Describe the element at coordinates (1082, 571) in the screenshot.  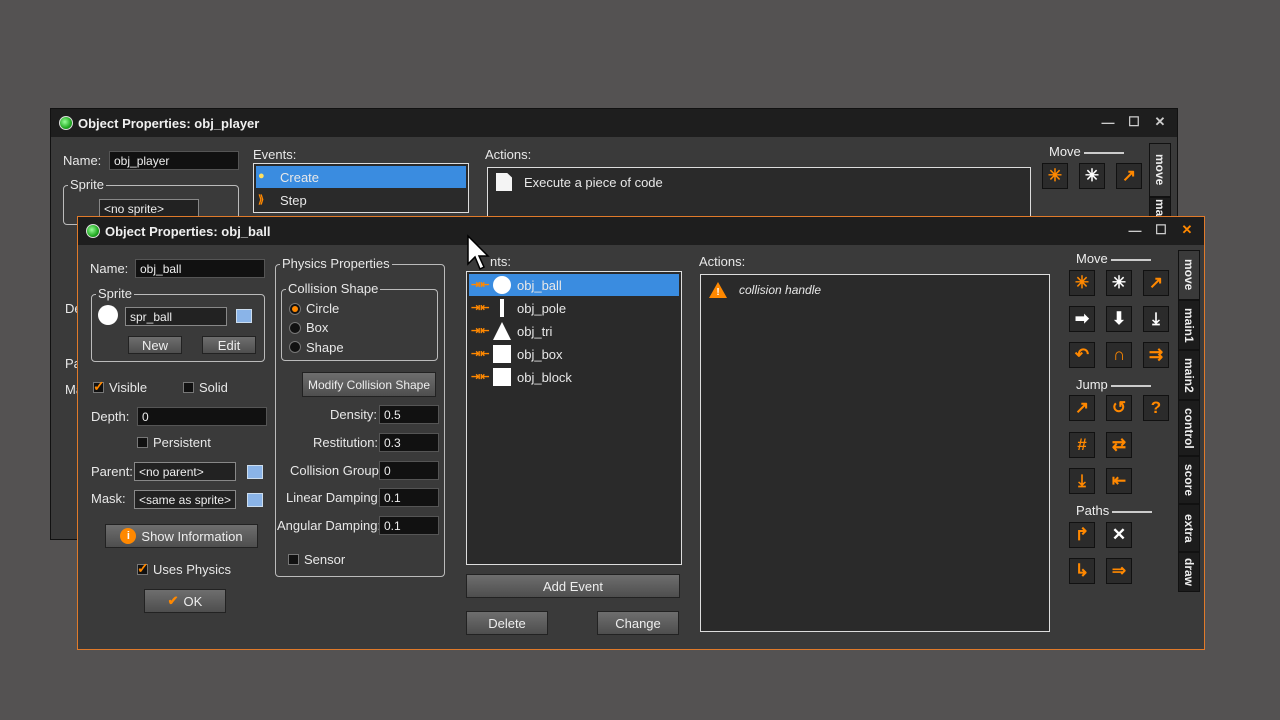
I see `path-position-icon: ↳` at that location.